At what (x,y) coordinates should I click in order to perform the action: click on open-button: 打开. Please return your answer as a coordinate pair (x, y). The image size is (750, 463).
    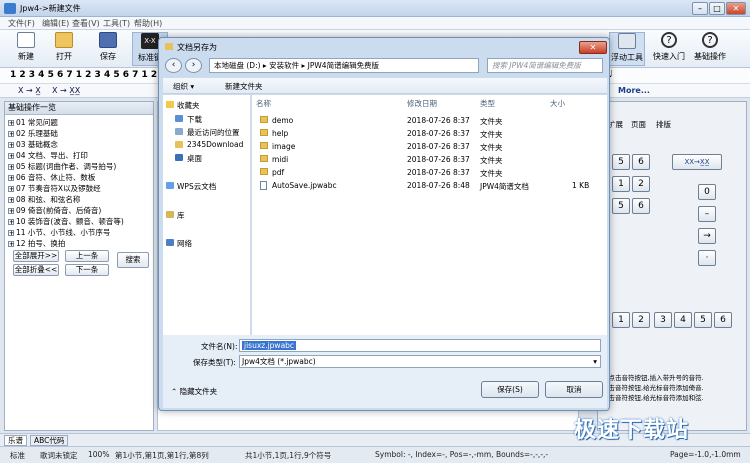
    Looking at the image, I should click on (64, 49).